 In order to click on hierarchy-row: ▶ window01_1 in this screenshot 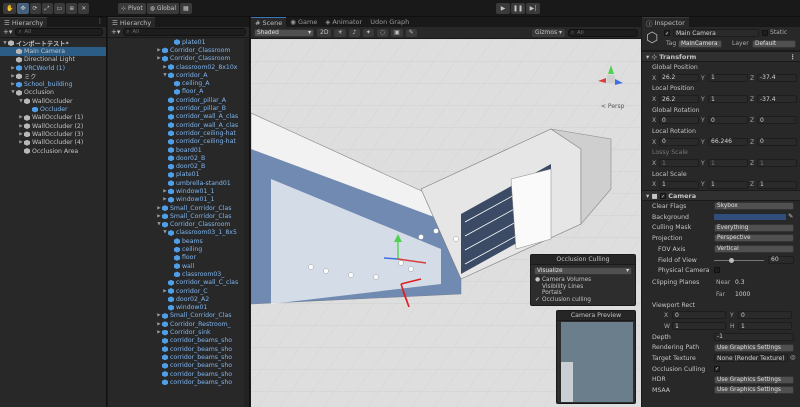, I will do `click(178, 200)`.